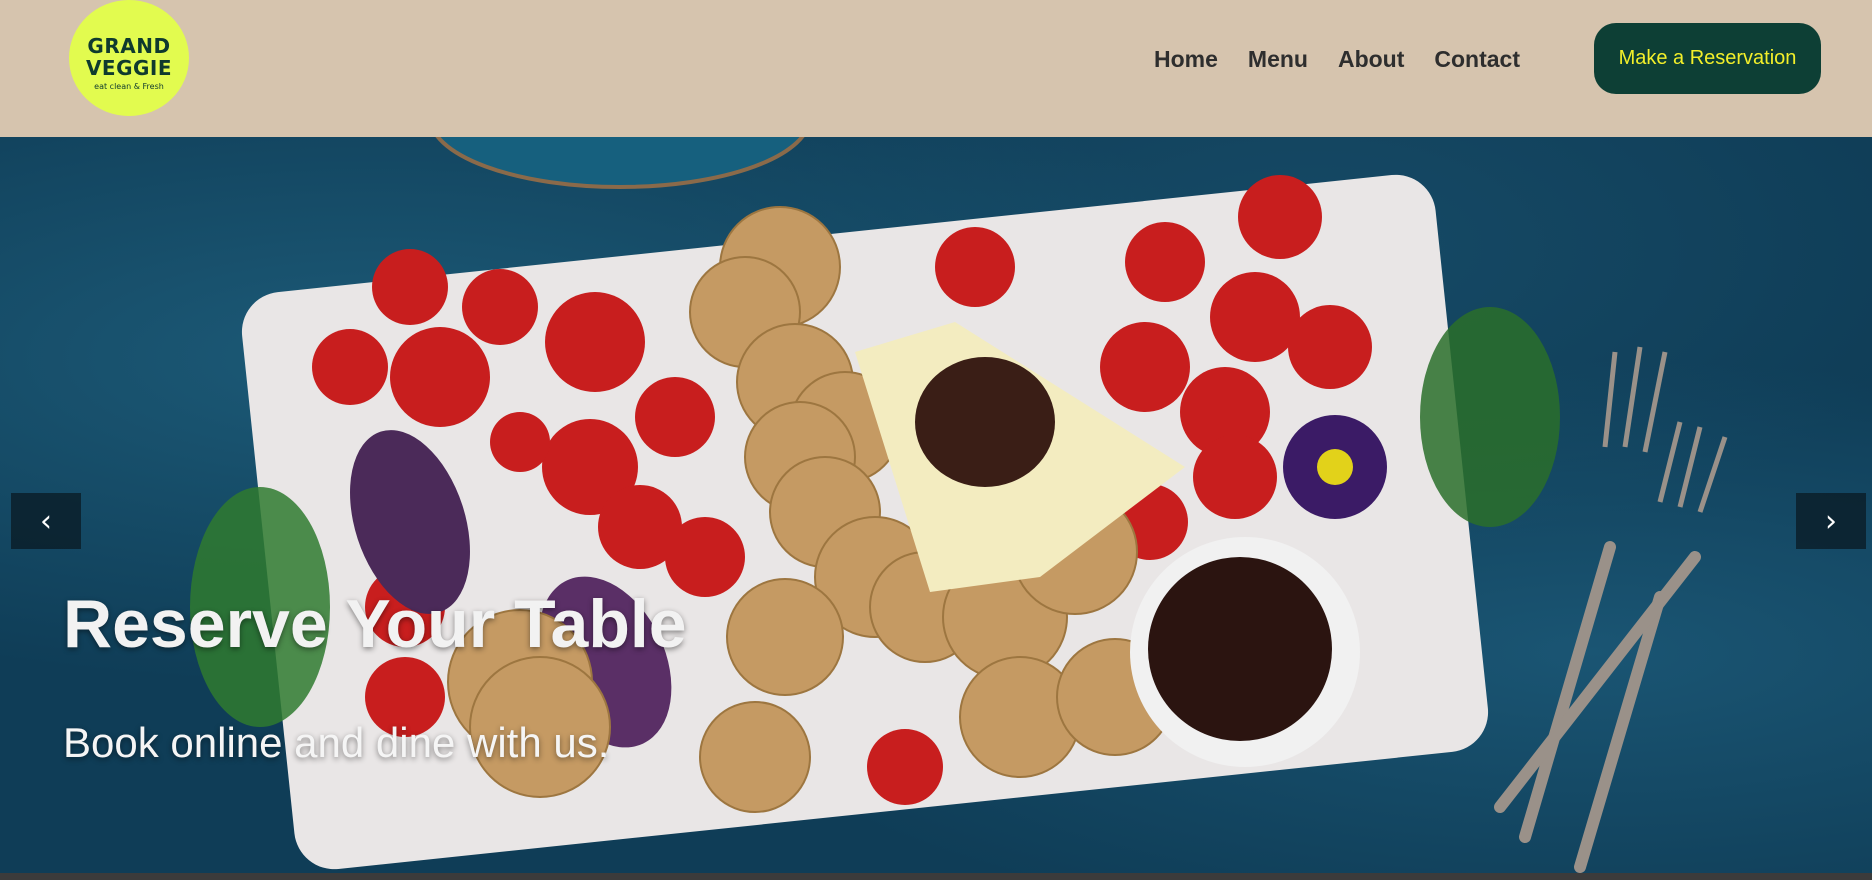 Image resolution: width=1872 pixels, height=880 pixels. I want to click on logo-line-2: VEGGIE, so click(129, 68).